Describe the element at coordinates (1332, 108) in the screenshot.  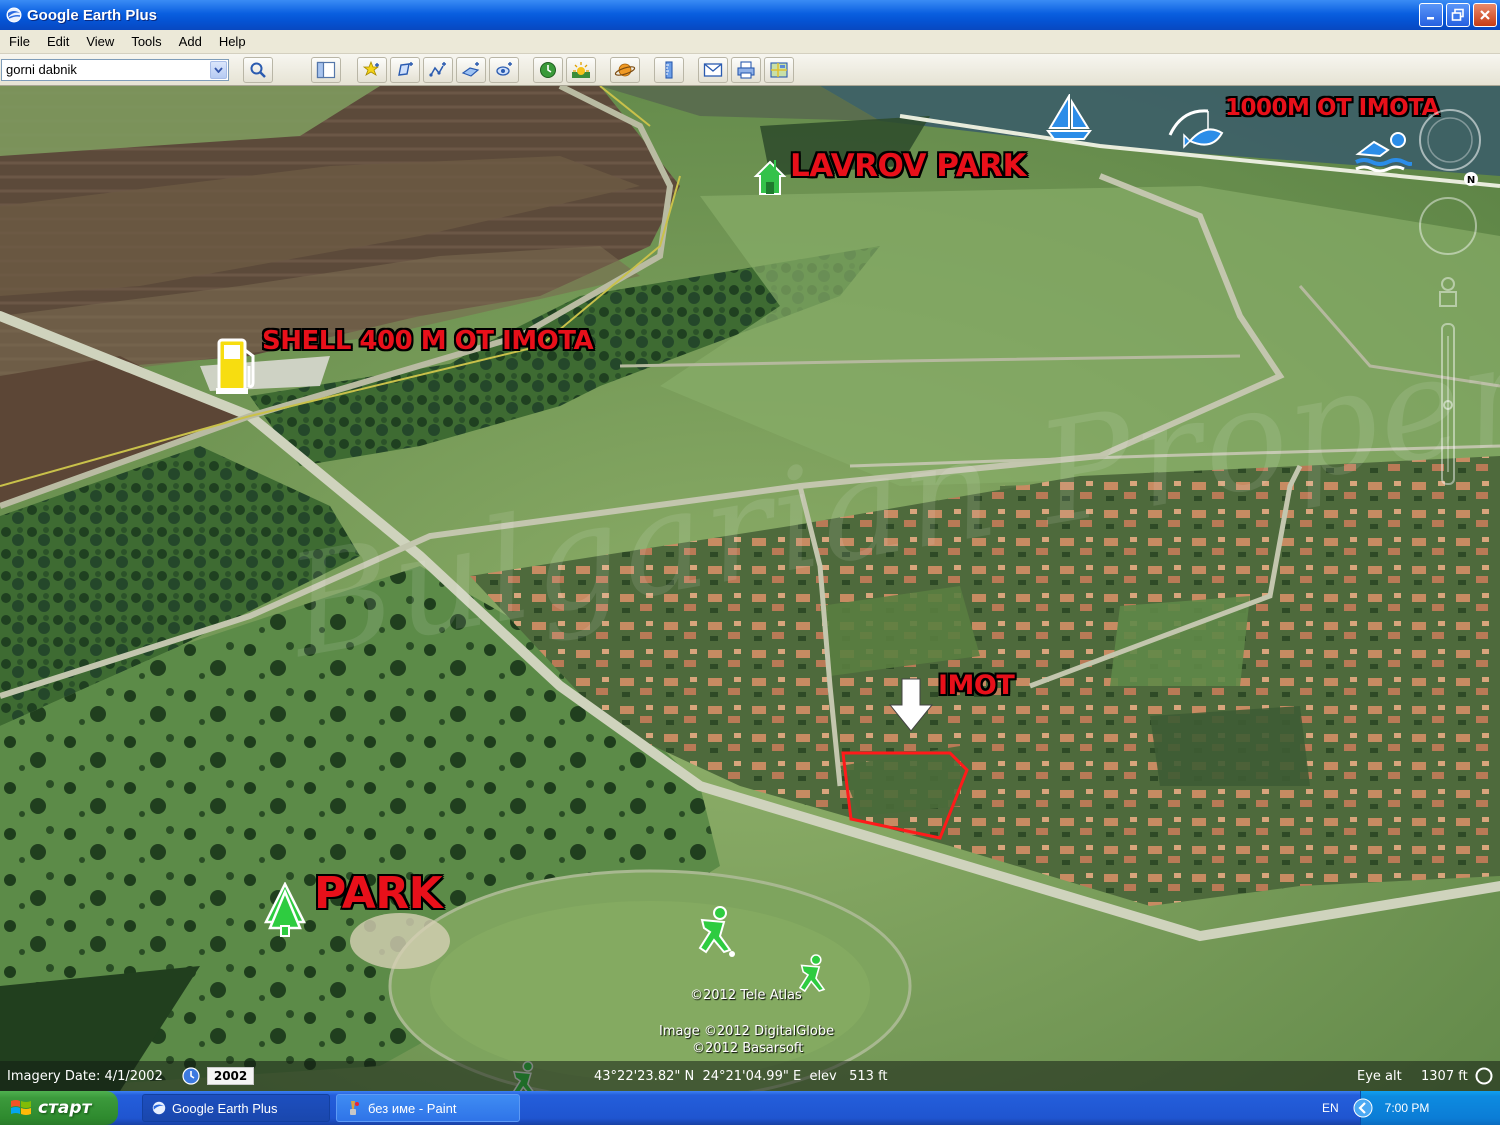
I see `label-1000m: 1000M OT IMOTA` at that location.